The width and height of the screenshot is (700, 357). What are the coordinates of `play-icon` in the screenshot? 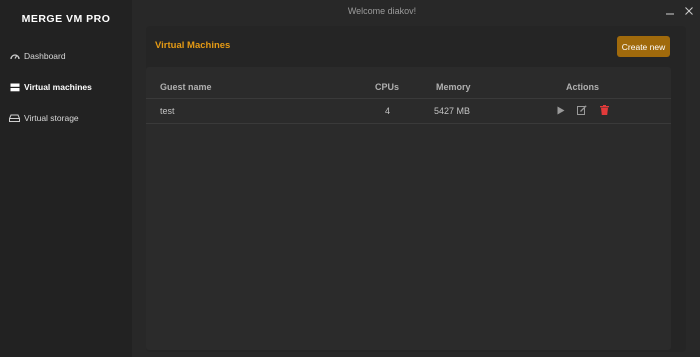 It's located at (561, 111).